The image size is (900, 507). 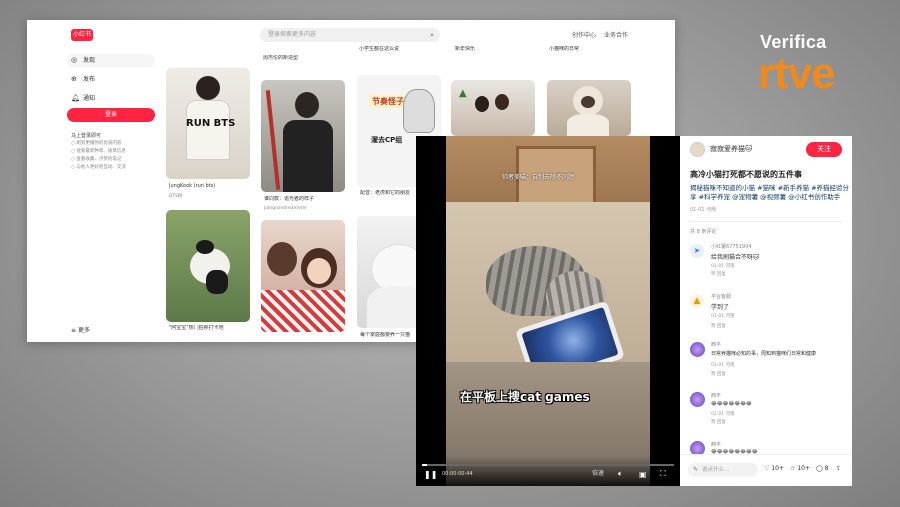 I want to click on brand-rtve: rtve, so click(x=797, y=73).